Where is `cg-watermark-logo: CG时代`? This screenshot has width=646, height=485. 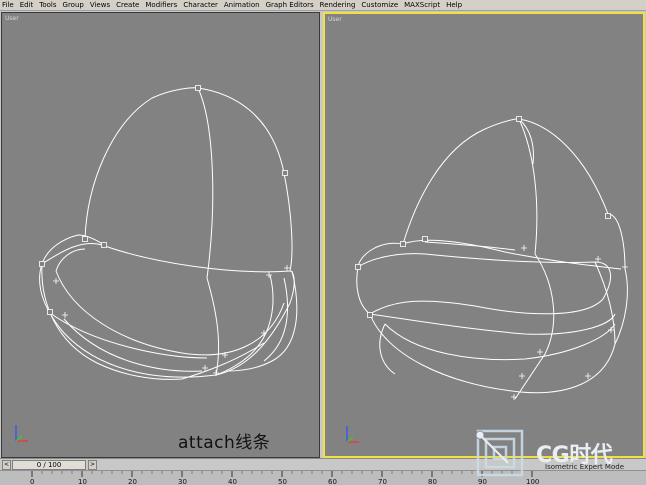 cg-watermark-logo: CG时代 is located at coordinates (558, 452).